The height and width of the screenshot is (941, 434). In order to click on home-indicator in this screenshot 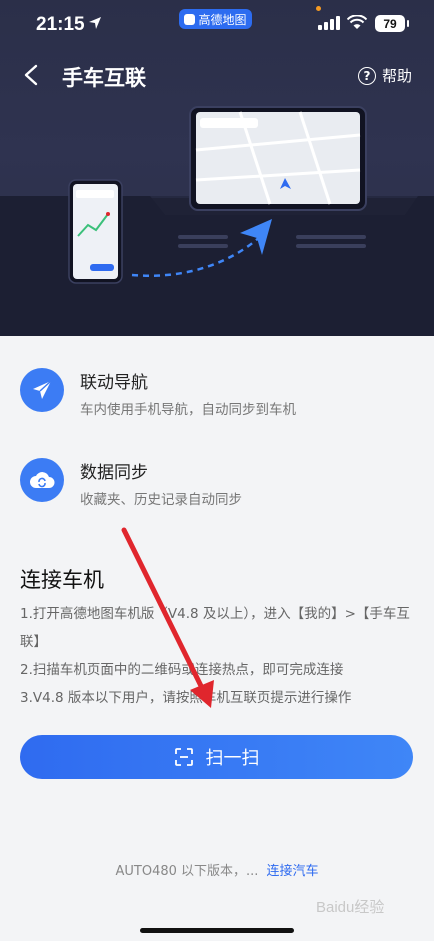, I will do `click(217, 930)`.